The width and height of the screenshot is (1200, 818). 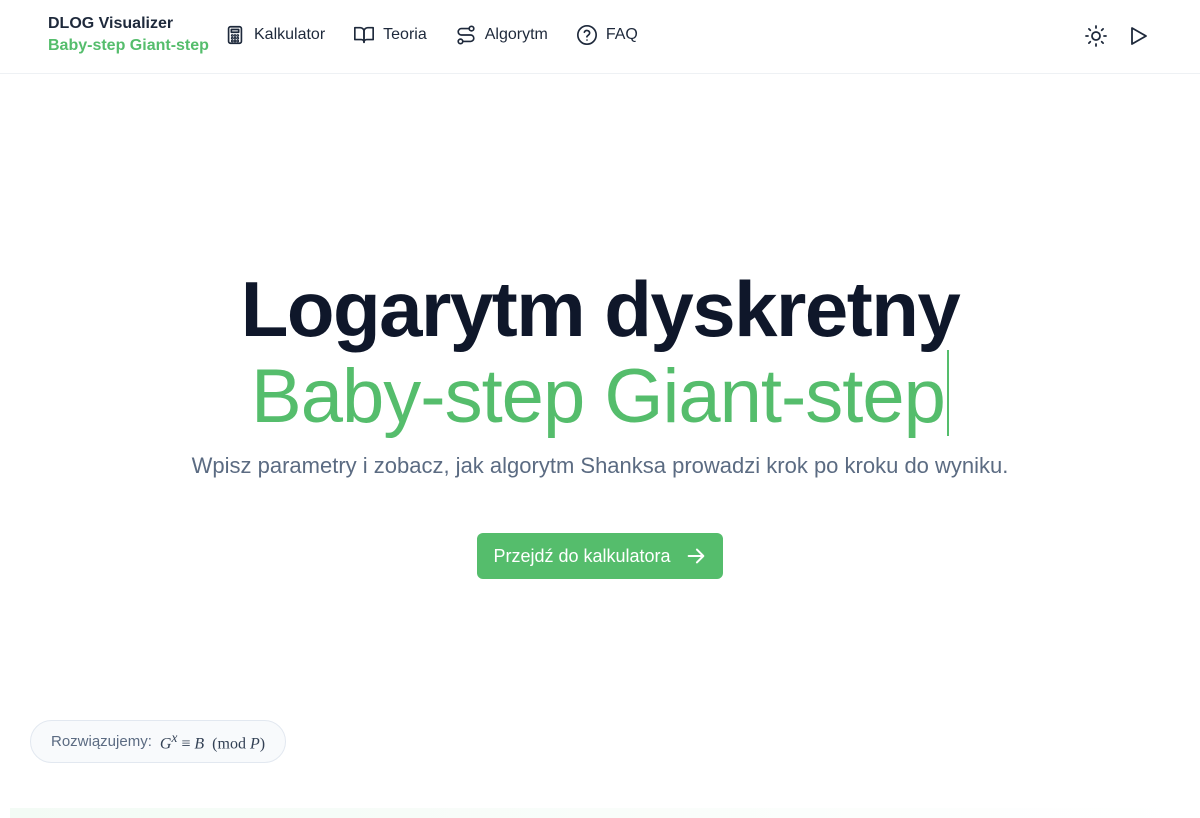 I want to click on play-icon, so click(x=1139, y=36).